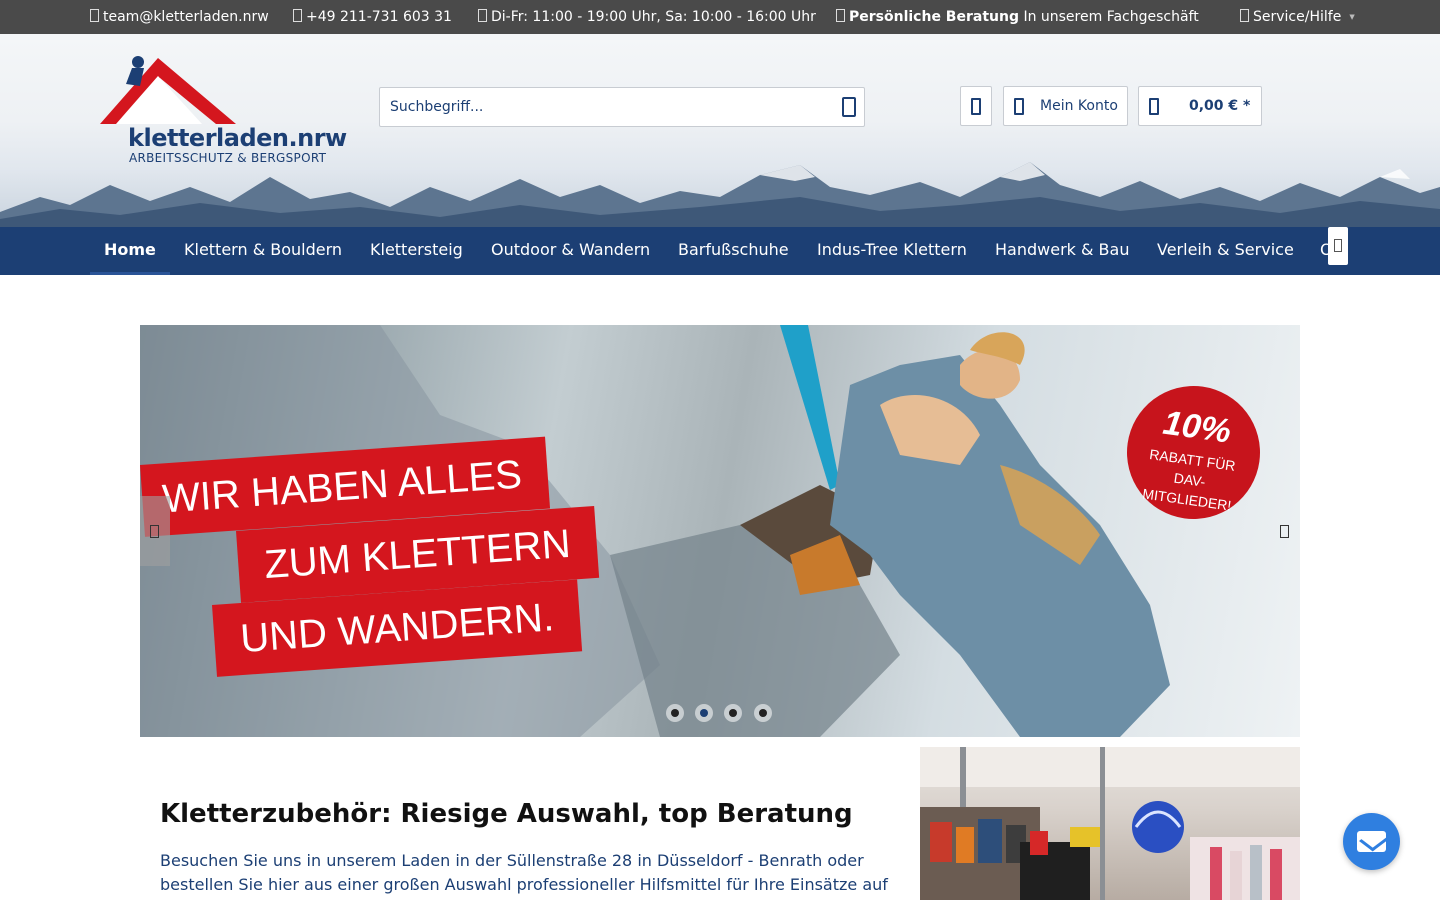  What do you see at coordinates (263, 251) in the screenshot?
I see `nav-item-klettern-bouldern: Klettern & Bouldern` at bounding box center [263, 251].